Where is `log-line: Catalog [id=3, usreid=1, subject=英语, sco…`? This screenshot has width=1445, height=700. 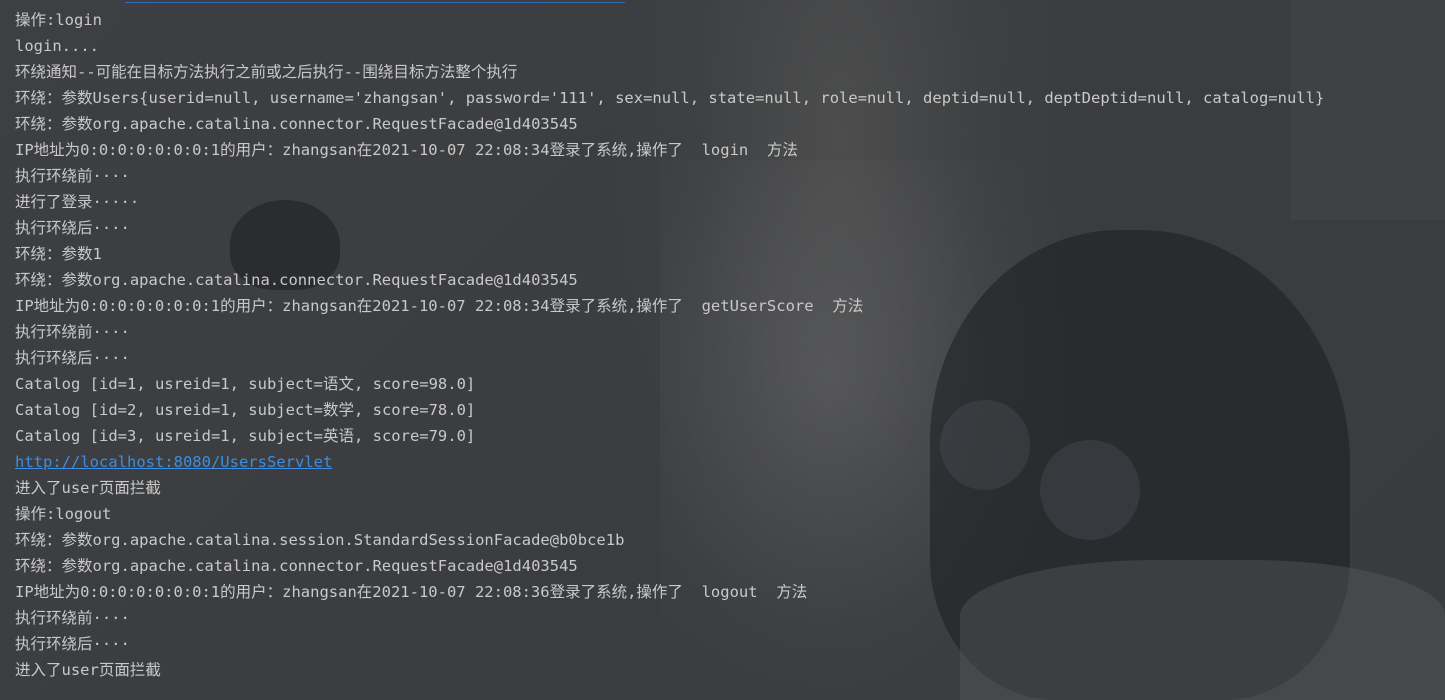 log-line: Catalog [id=3, usreid=1, subject=英语, sco… is located at coordinates (245, 436).